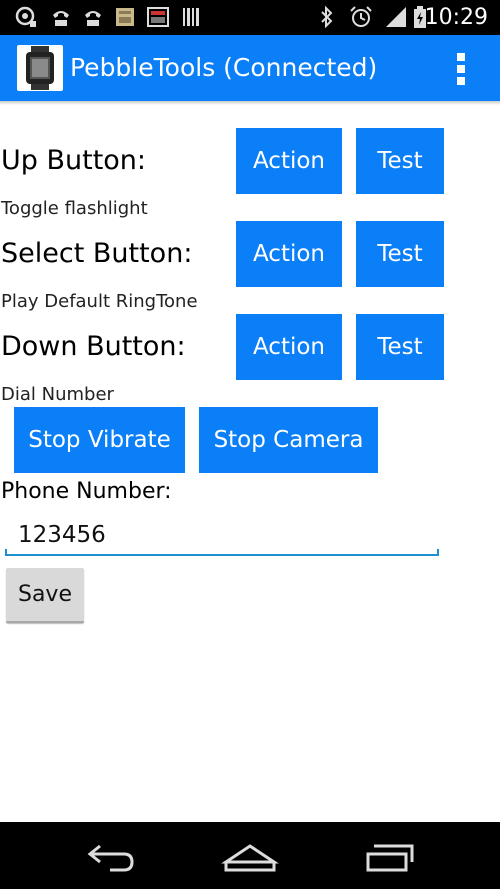 The width and height of the screenshot is (500, 889). Describe the element at coordinates (99, 440) in the screenshot. I see `stop-vibrate-button: Stop Vibrate` at that location.